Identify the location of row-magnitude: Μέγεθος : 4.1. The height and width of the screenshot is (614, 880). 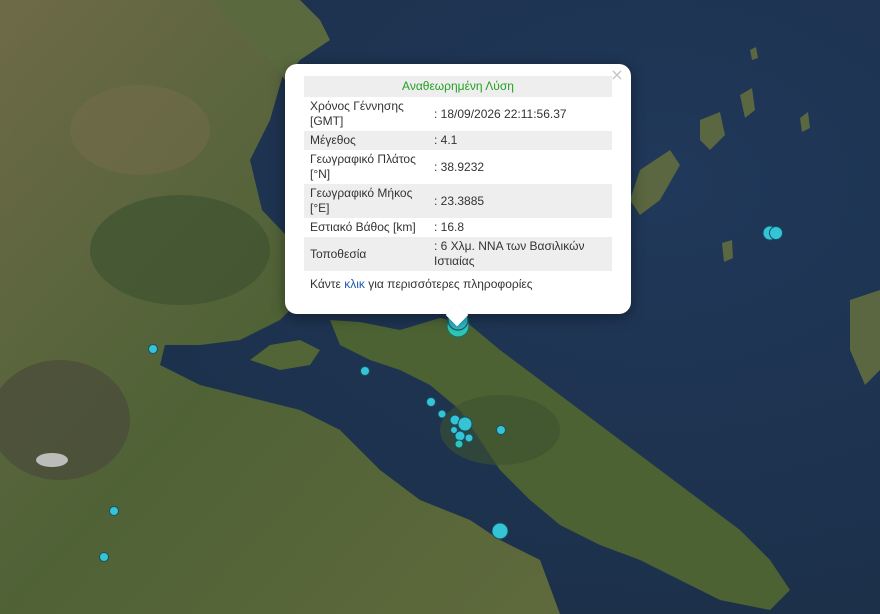
(458, 140).